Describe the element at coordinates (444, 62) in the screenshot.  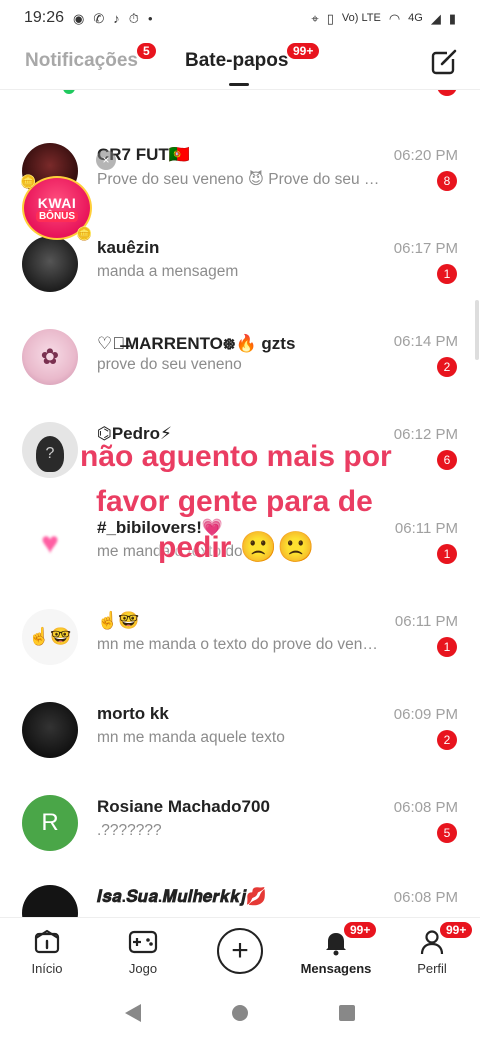
I see `compose-icon` at that location.